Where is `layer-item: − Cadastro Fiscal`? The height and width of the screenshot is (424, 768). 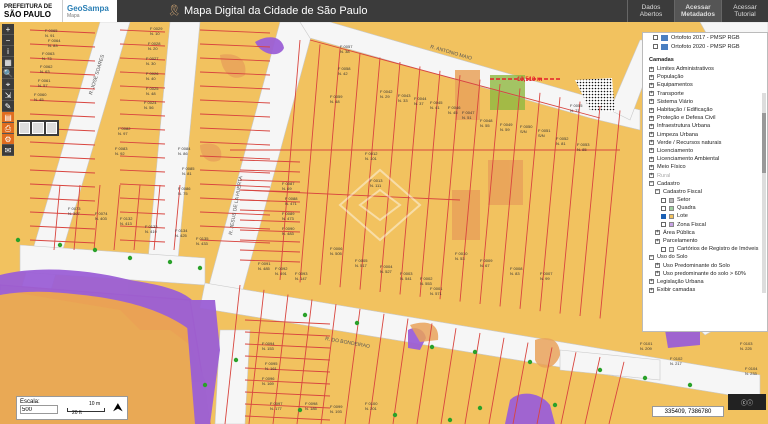
layer-item: − Cadastro Fiscal is located at coordinates (705, 192).